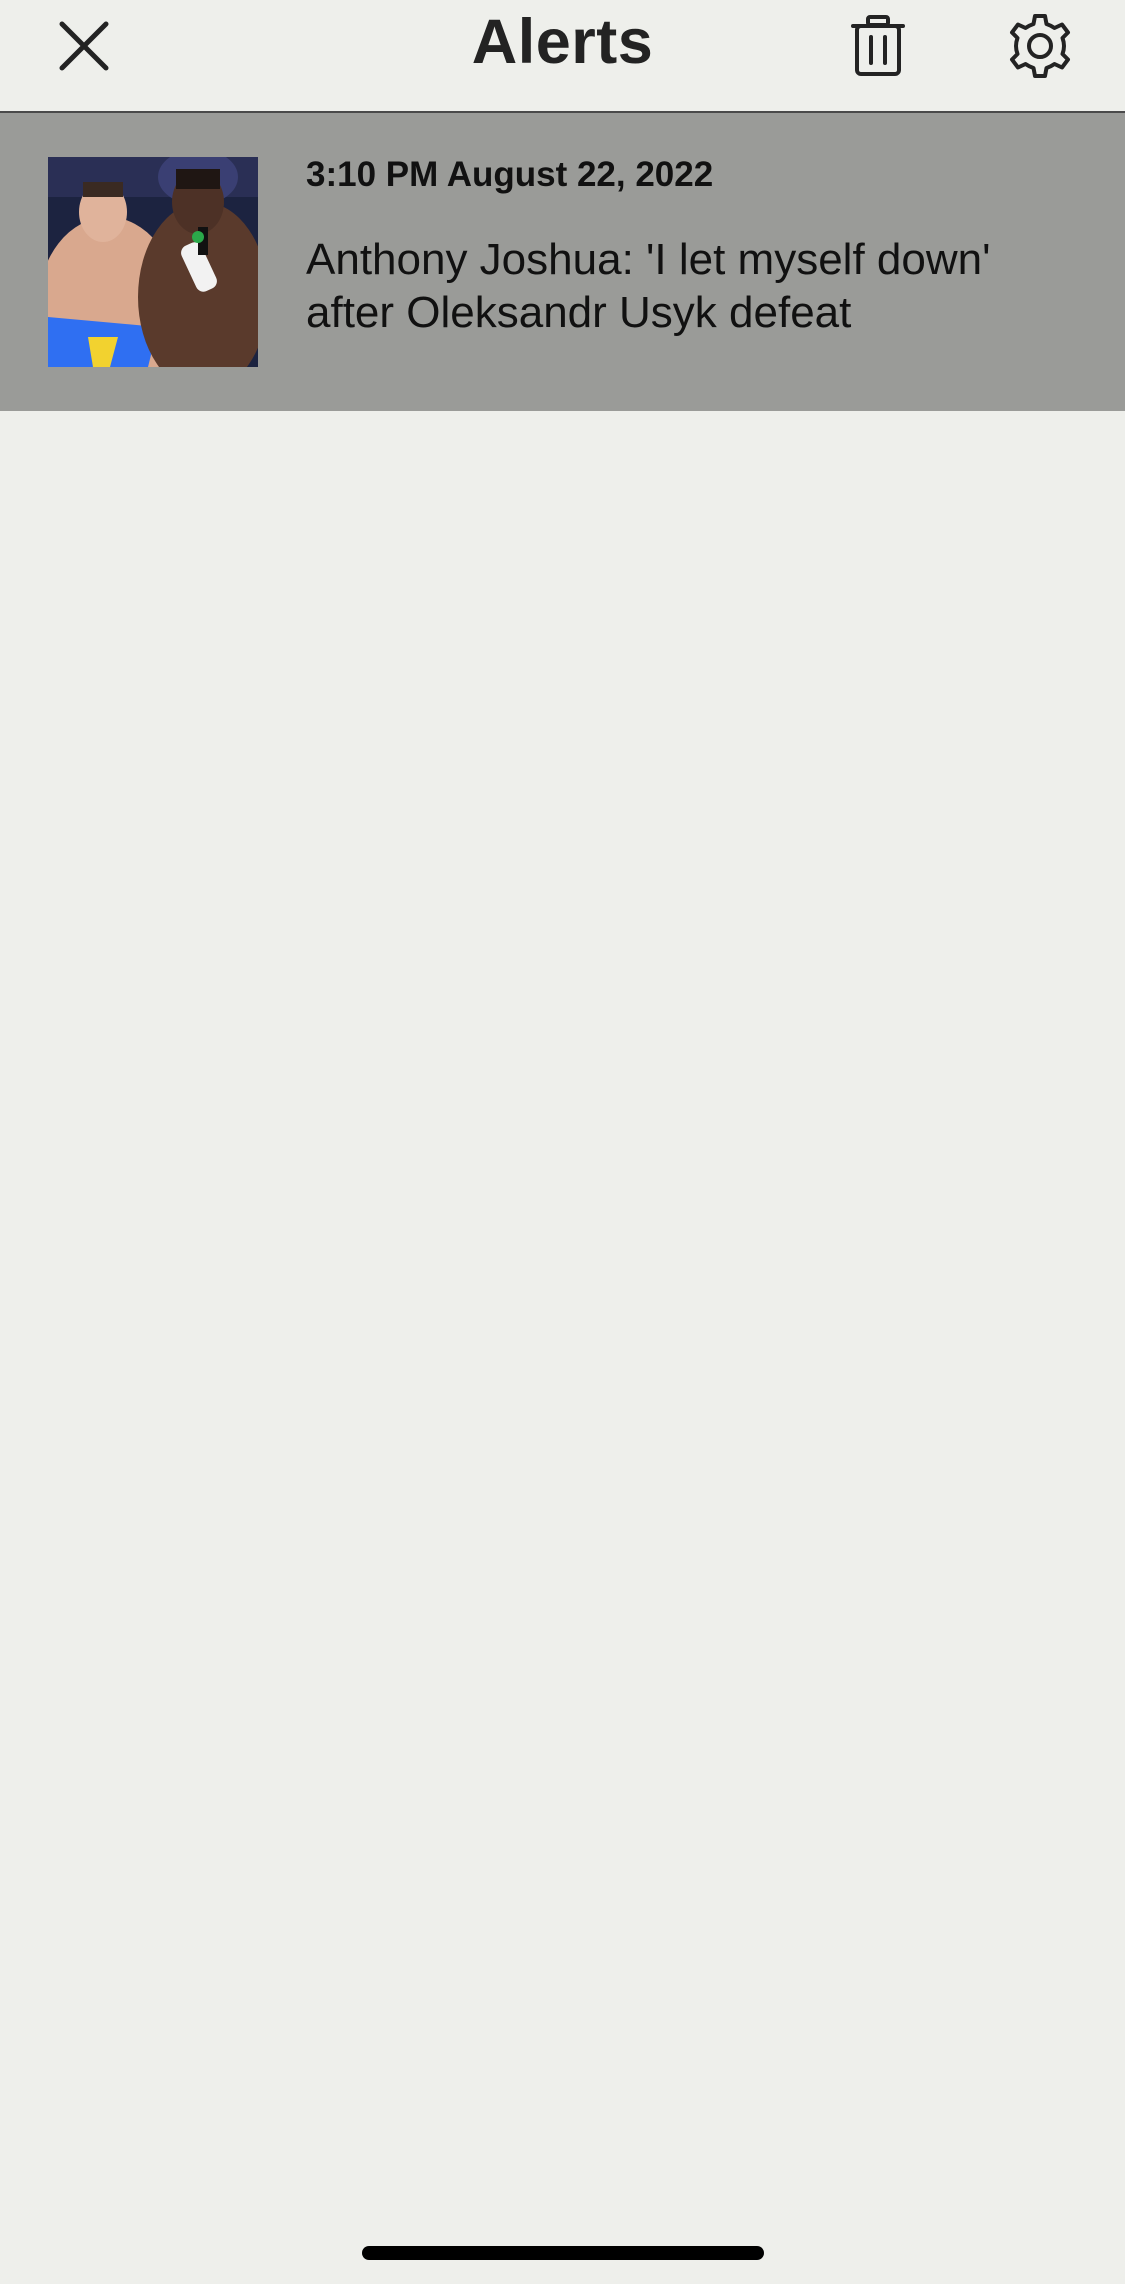 The height and width of the screenshot is (2284, 1125). I want to click on header-bar: Alerts, so click(562, 56).